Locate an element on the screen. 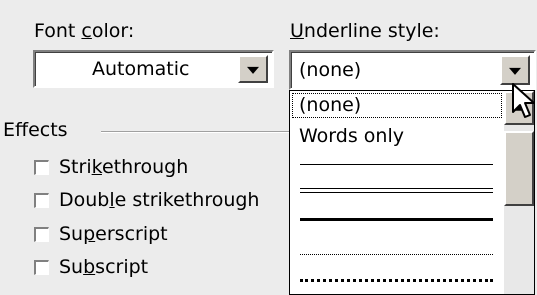 The image size is (537, 295). subscript-checkbox: Subscript is located at coordinates (91, 267).